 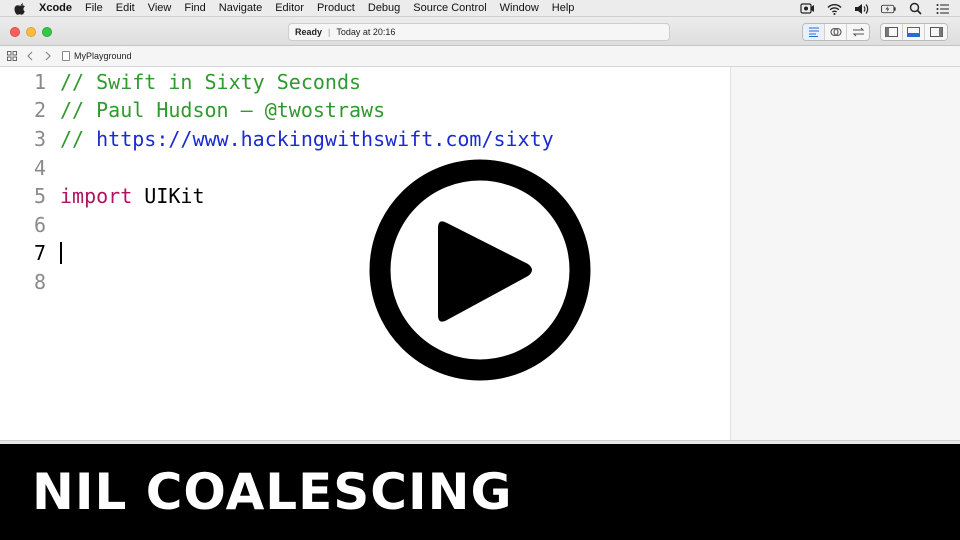 What do you see at coordinates (55, 8) in the screenshot?
I see `menu-app-name: Xcode` at bounding box center [55, 8].